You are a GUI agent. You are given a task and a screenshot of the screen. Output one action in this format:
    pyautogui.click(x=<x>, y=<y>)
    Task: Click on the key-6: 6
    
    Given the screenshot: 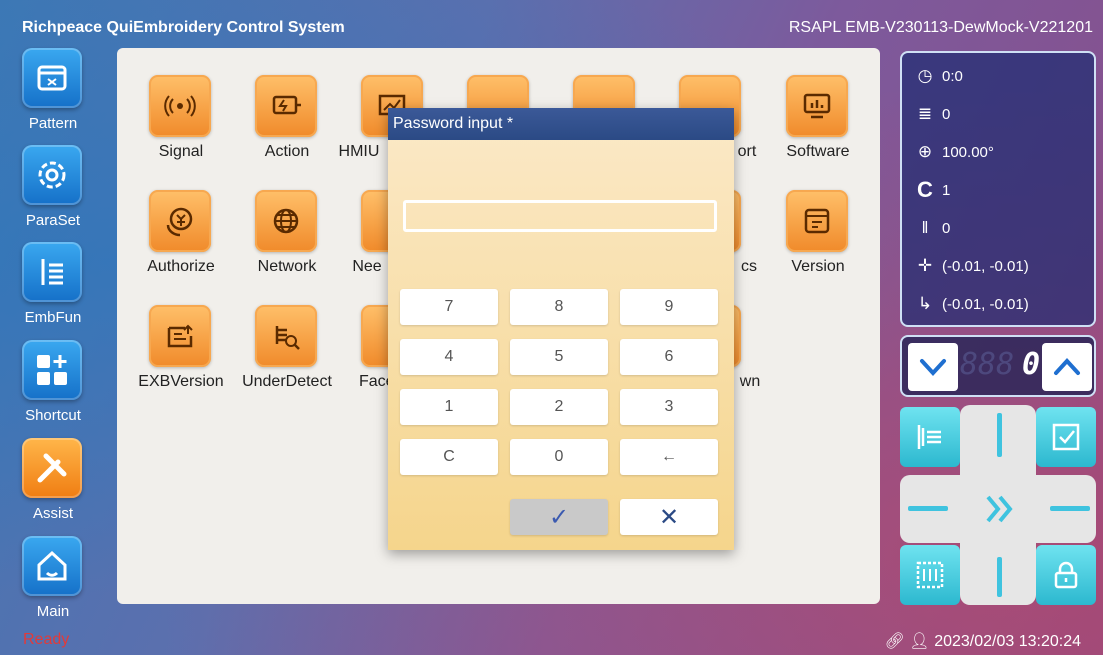 What is the action you would take?
    pyautogui.click(x=669, y=357)
    